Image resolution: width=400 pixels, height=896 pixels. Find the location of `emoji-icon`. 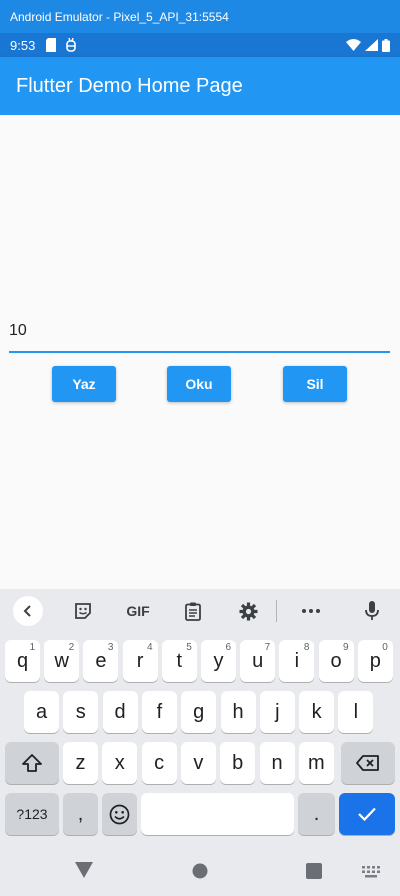

emoji-icon is located at coordinates (119, 814).